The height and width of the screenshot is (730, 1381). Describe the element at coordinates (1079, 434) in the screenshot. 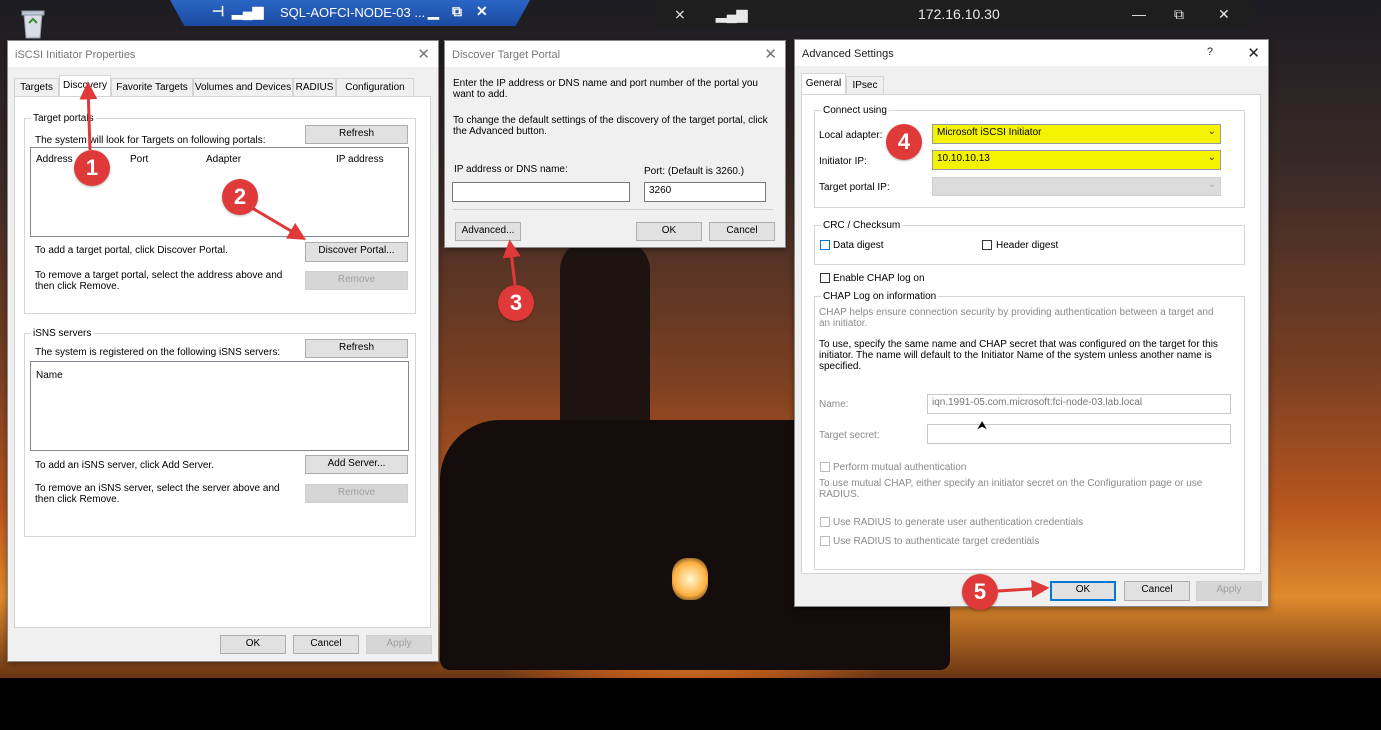

I see `target-secret-input` at that location.